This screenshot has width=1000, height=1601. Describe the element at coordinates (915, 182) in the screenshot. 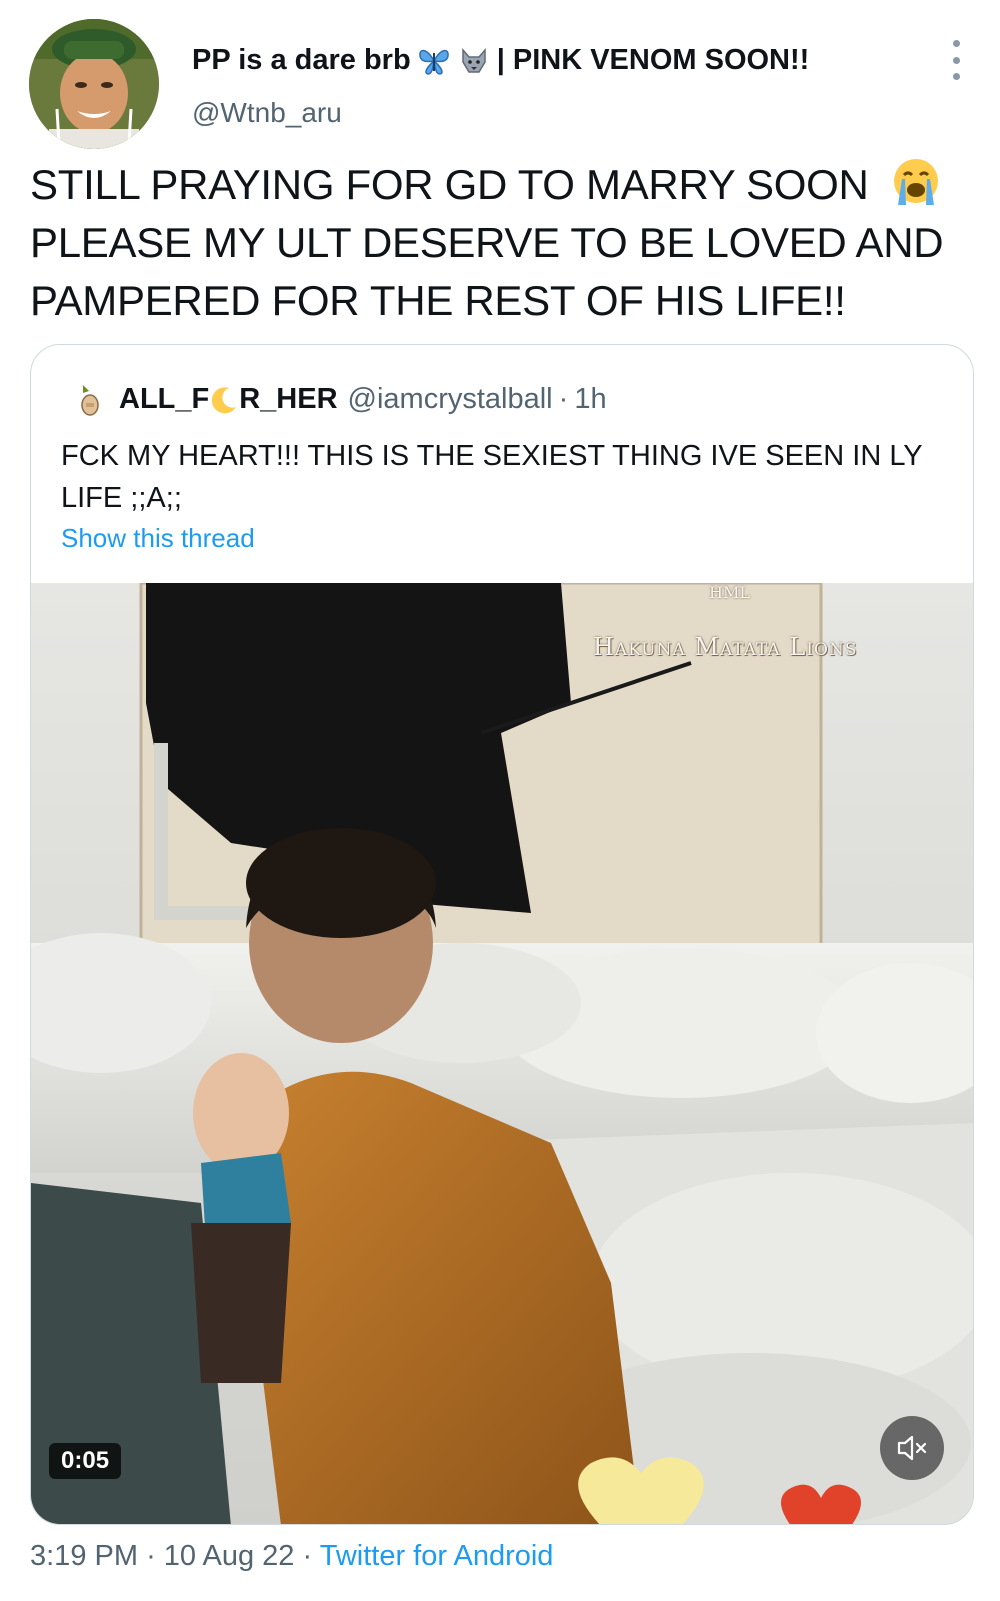

I see `loudly-crying-face-icon` at that location.